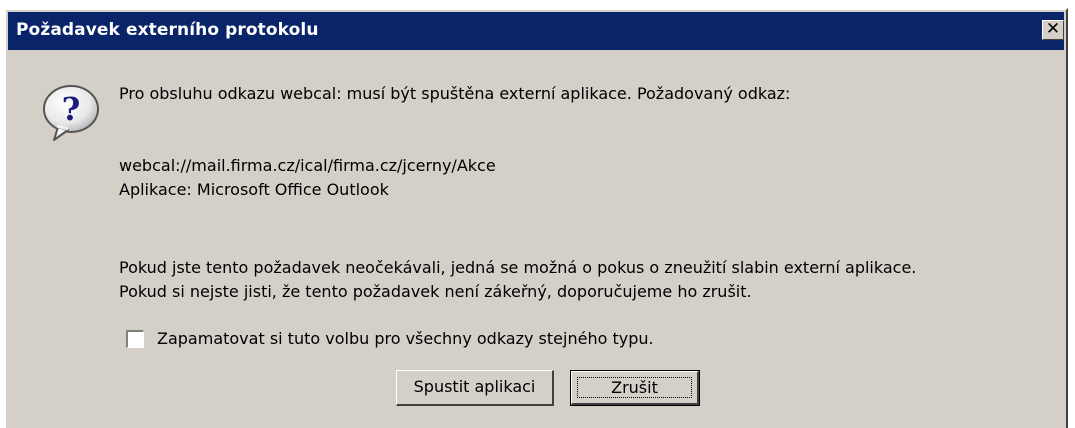 This screenshot has height=428, width=1075. I want to click on close-icon: ✕, so click(1053, 29).